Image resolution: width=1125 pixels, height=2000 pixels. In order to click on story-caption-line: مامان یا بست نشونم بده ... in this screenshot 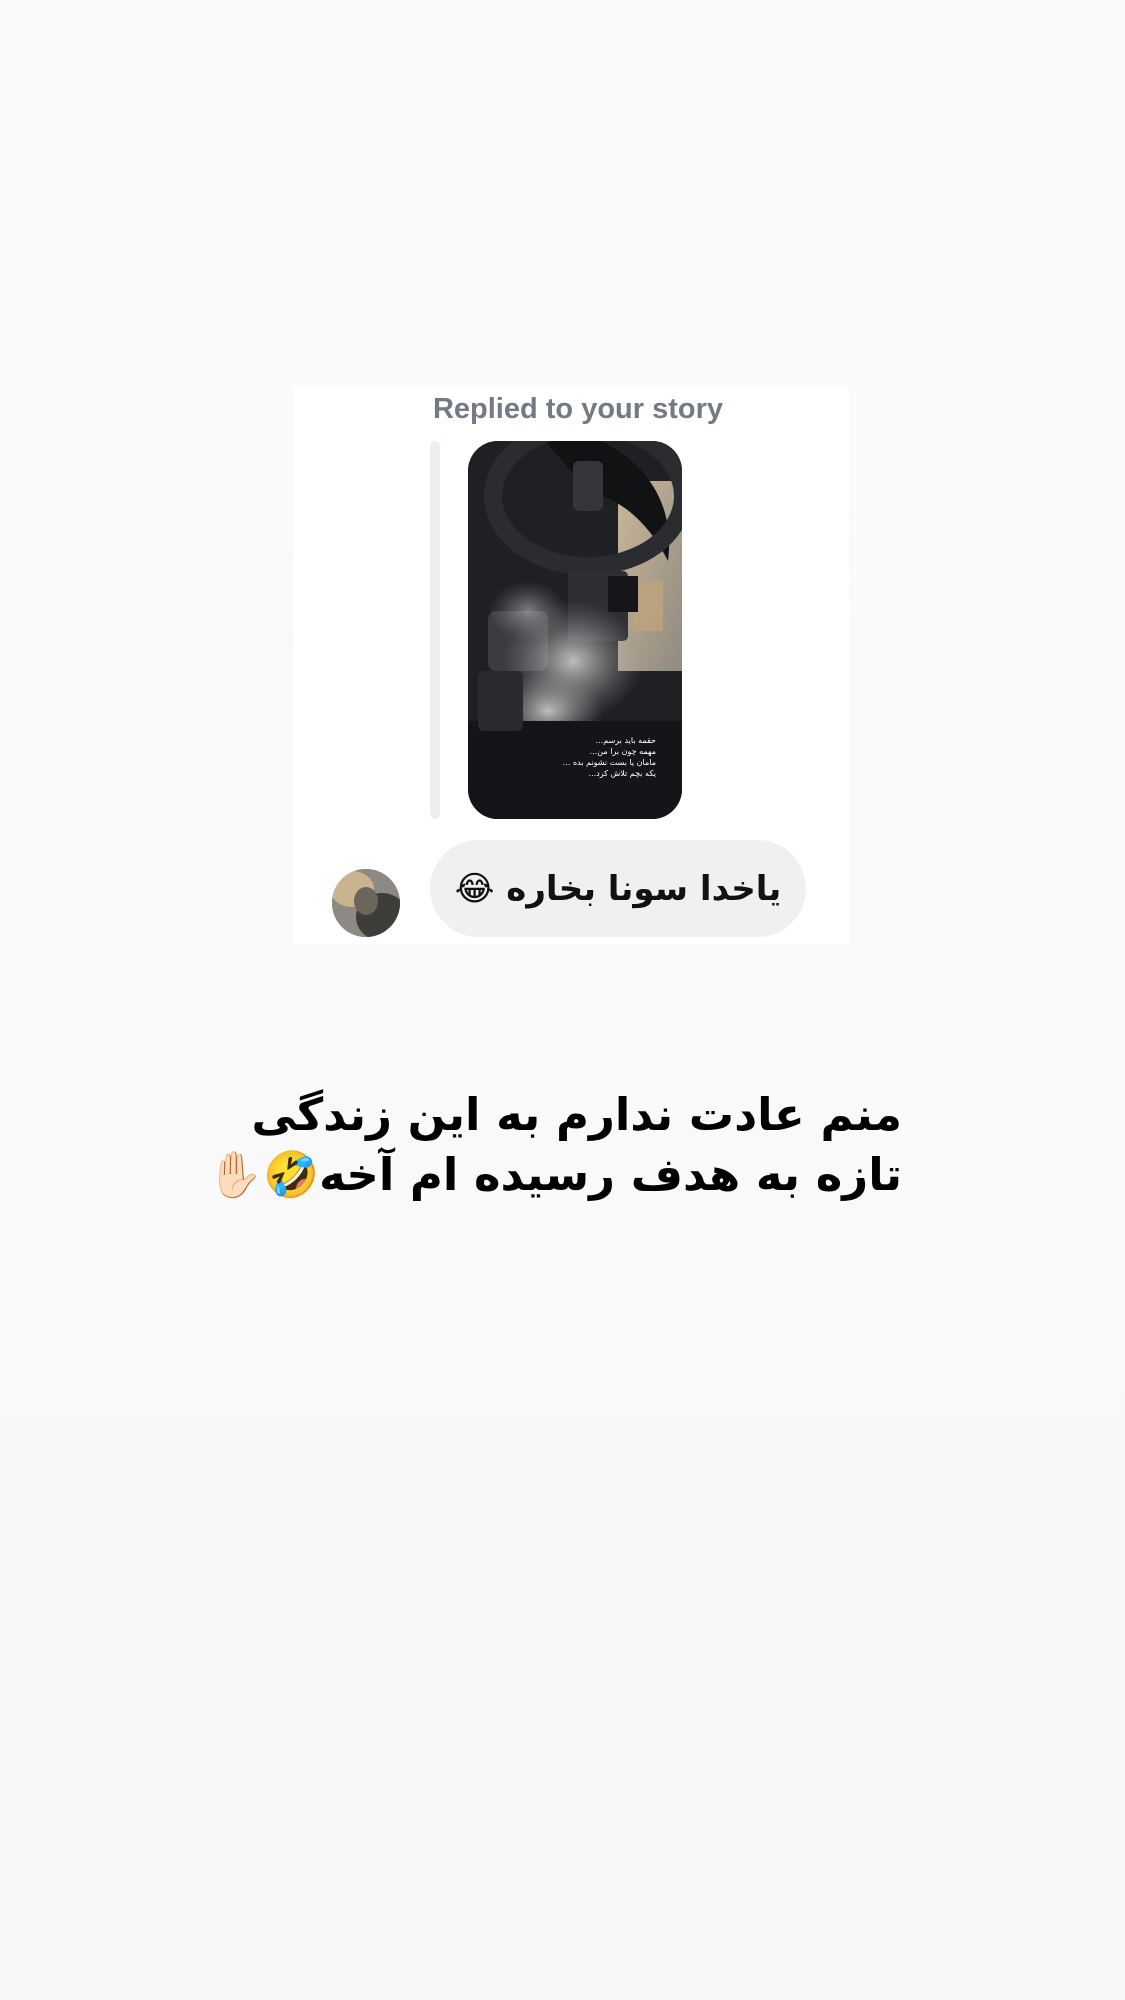, I will do `click(609, 762)`.